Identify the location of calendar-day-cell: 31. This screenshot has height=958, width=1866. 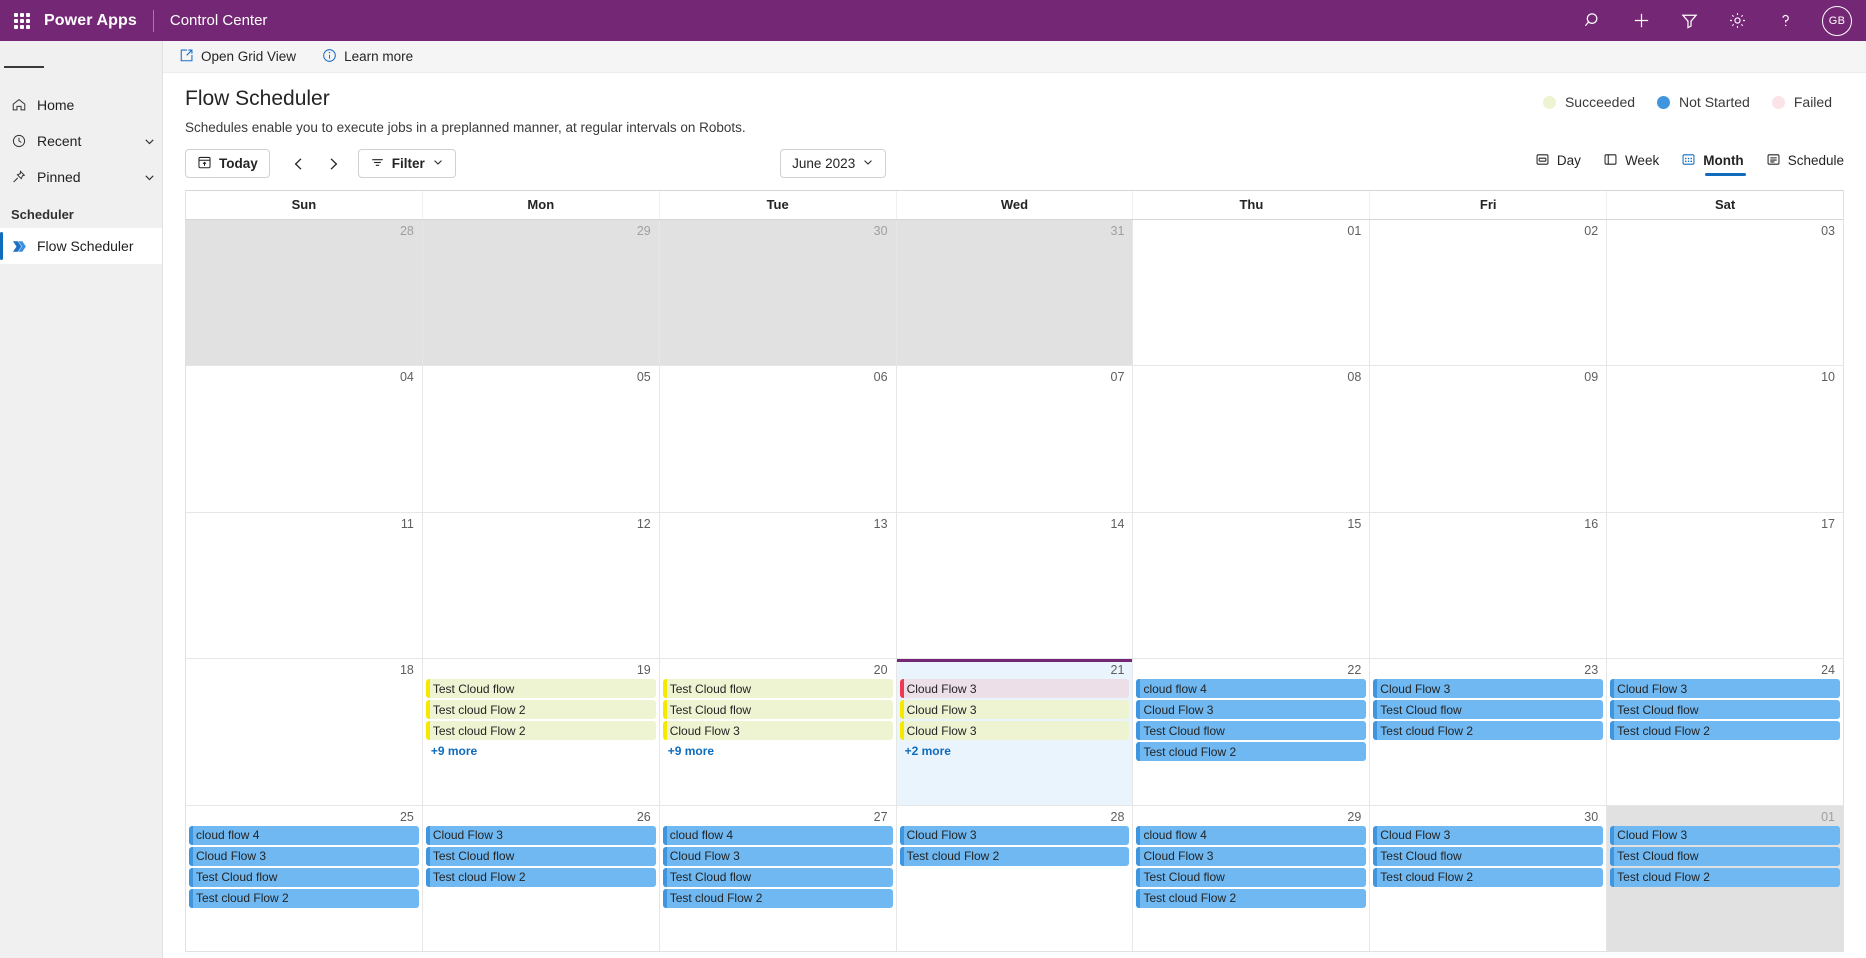
(1015, 293).